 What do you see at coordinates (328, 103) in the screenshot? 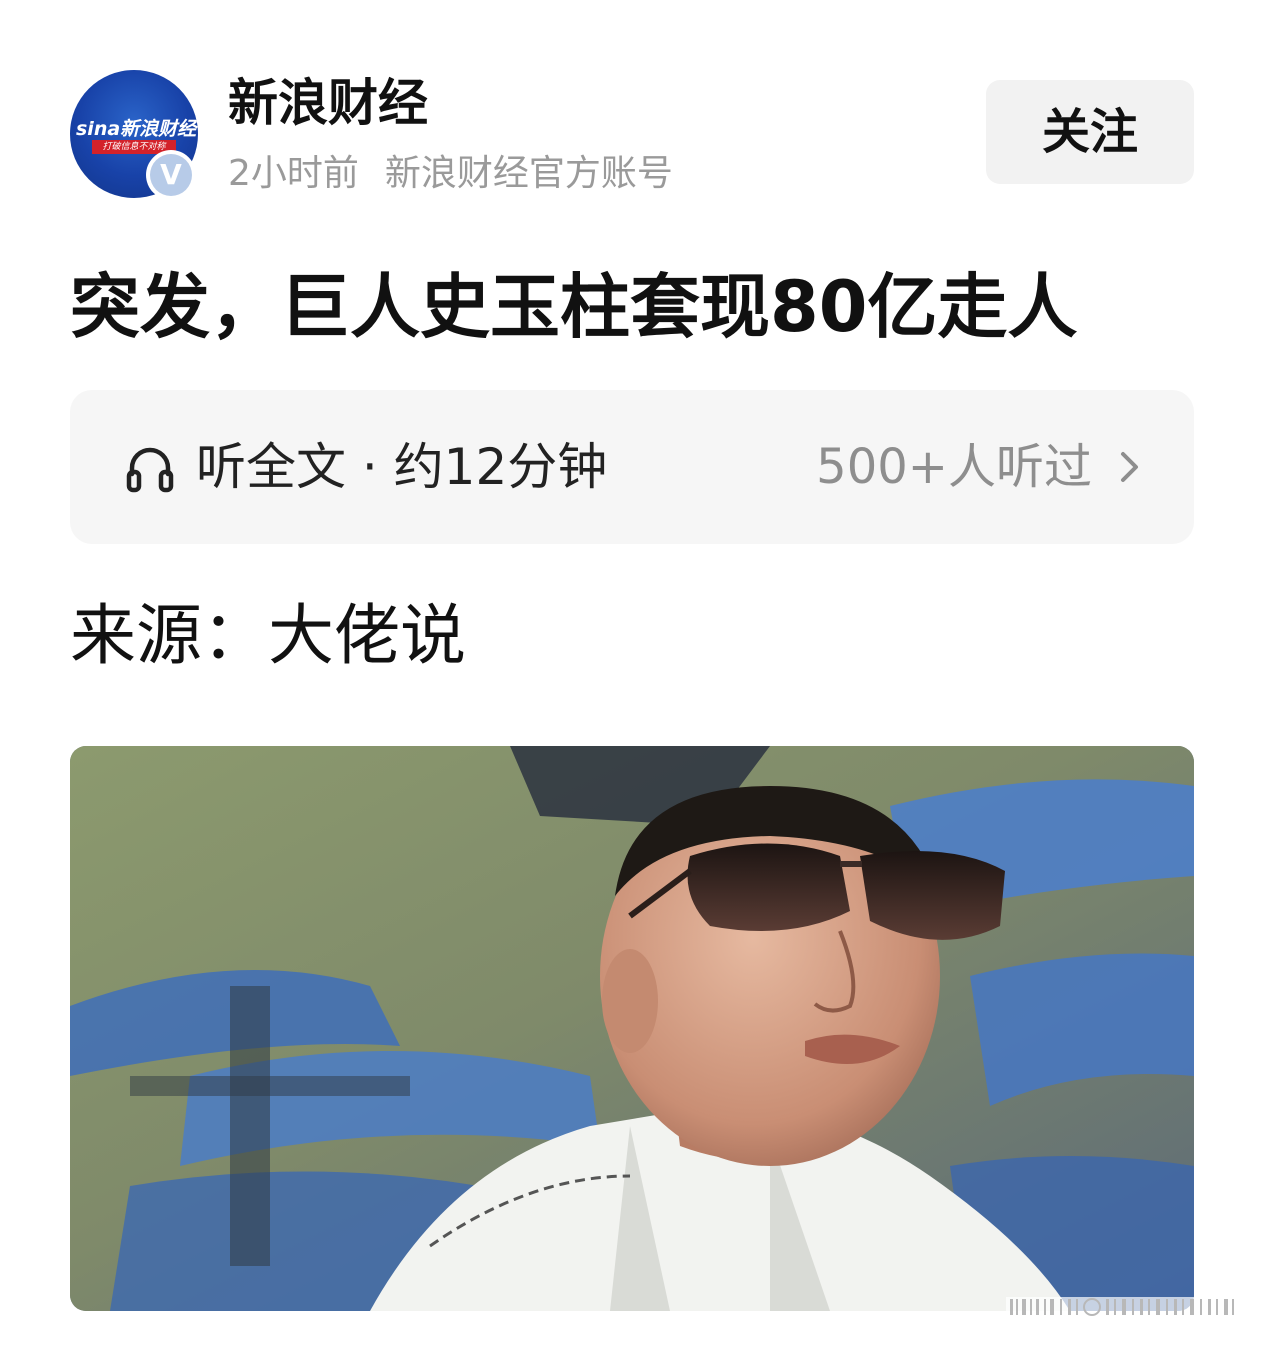
I see `author-name: 新浪财经` at bounding box center [328, 103].